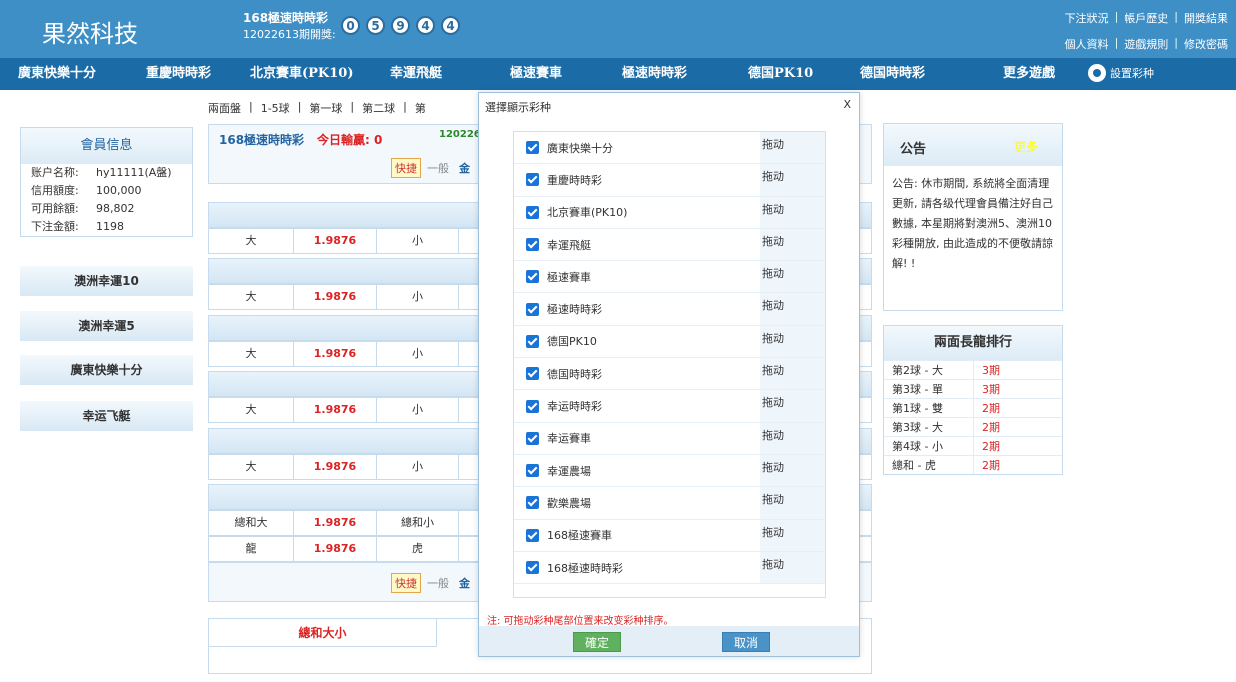 The image size is (1236, 682). What do you see at coordinates (580, 148) in the screenshot?
I see `lottery-name: 廣東快樂十分` at bounding box center [580, 148].